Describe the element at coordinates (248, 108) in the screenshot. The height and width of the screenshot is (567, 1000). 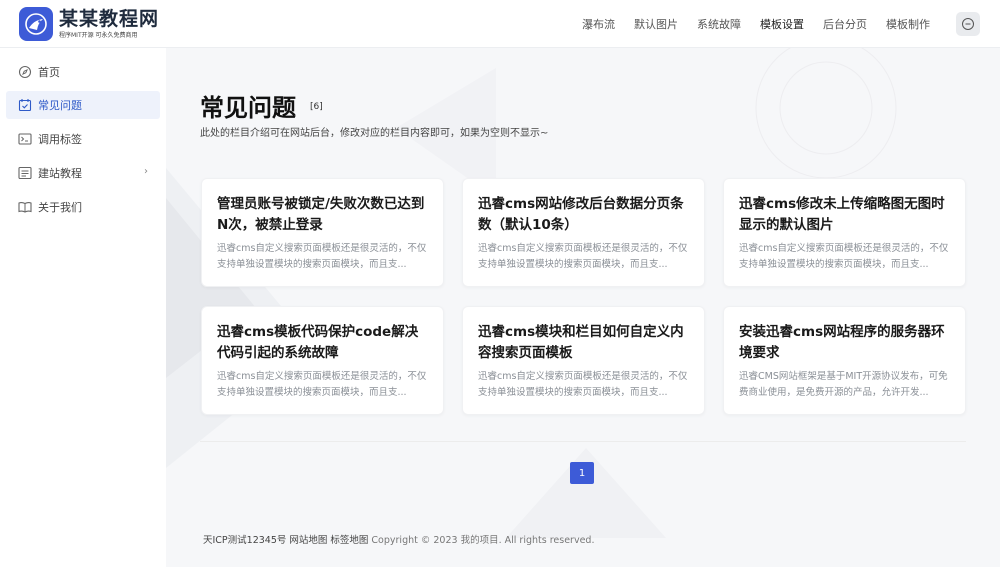
I see `page-title: 常见问题` at that location.